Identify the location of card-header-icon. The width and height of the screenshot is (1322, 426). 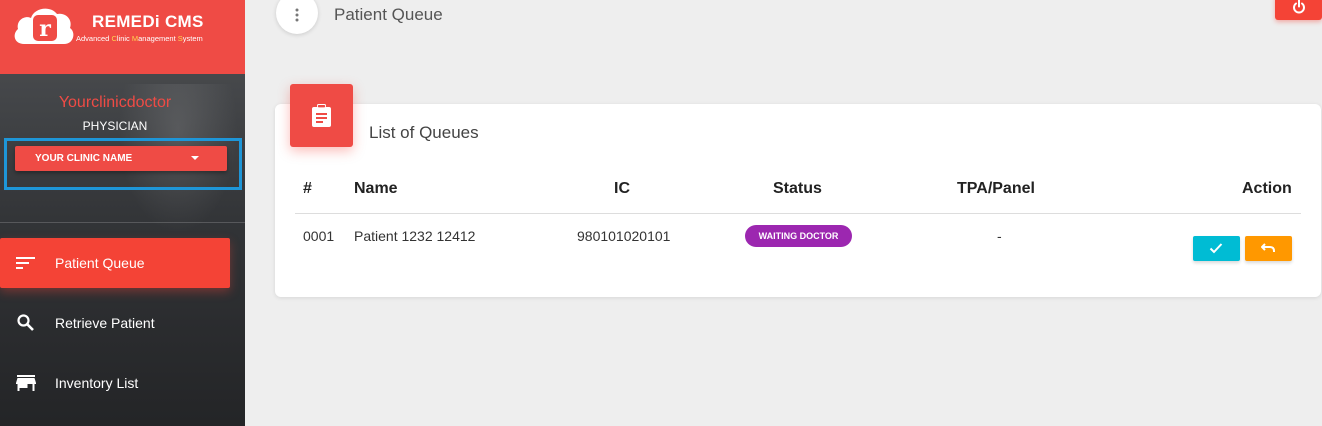
(321, 115).